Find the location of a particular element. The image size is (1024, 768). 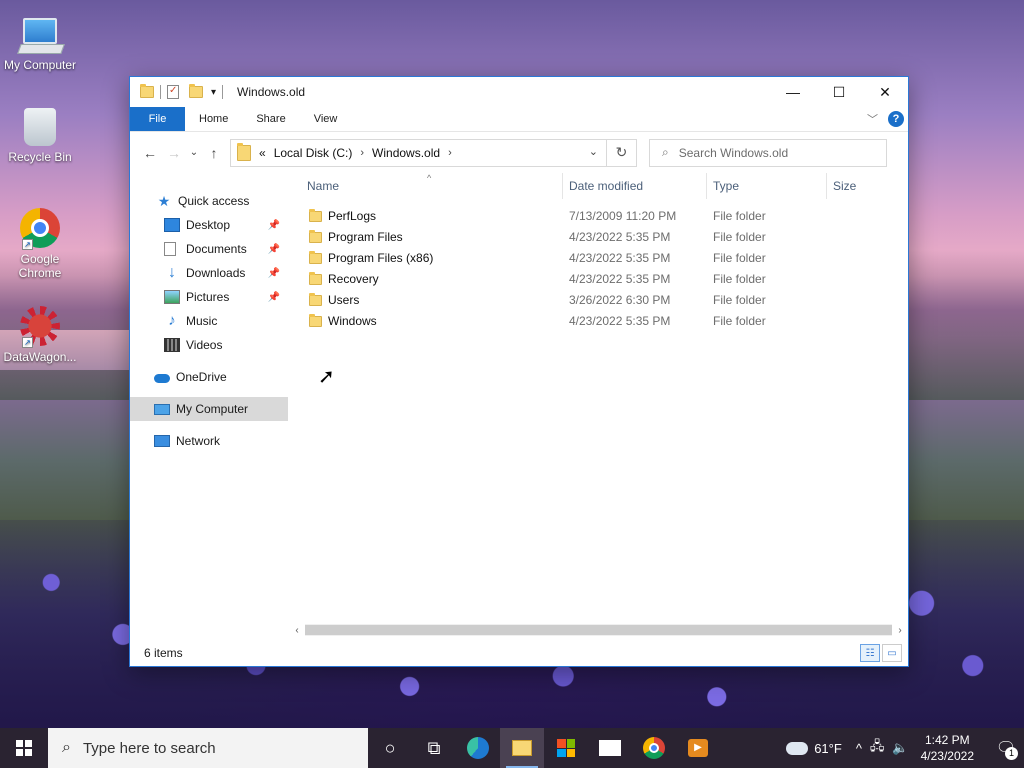

nav-my-computer: My Computer is located at coordinates (209, 409).